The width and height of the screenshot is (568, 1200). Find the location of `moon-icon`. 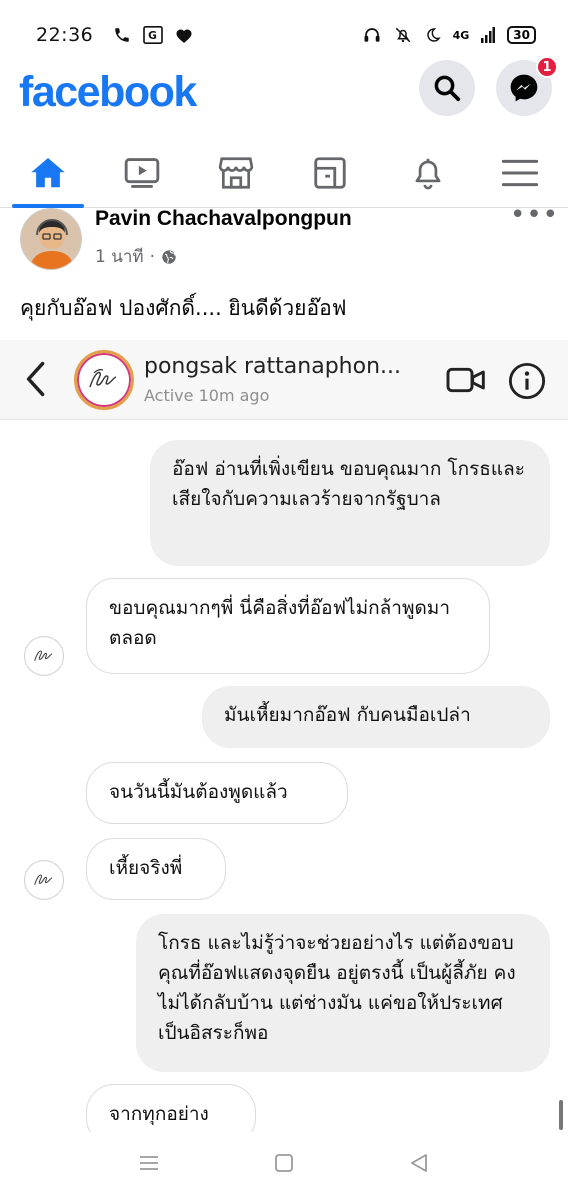

moon-icon is located at coordinates (433, 35).